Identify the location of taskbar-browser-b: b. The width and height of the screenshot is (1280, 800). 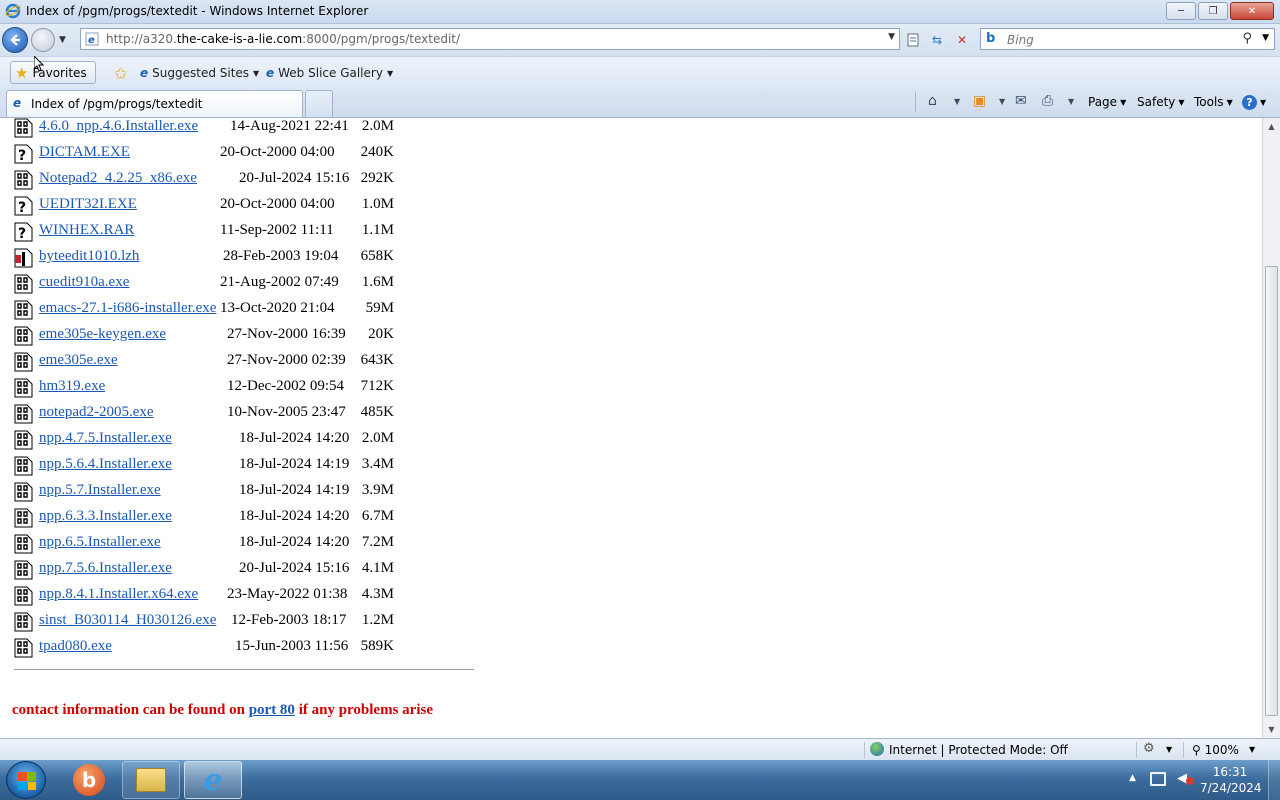
(89, 780).